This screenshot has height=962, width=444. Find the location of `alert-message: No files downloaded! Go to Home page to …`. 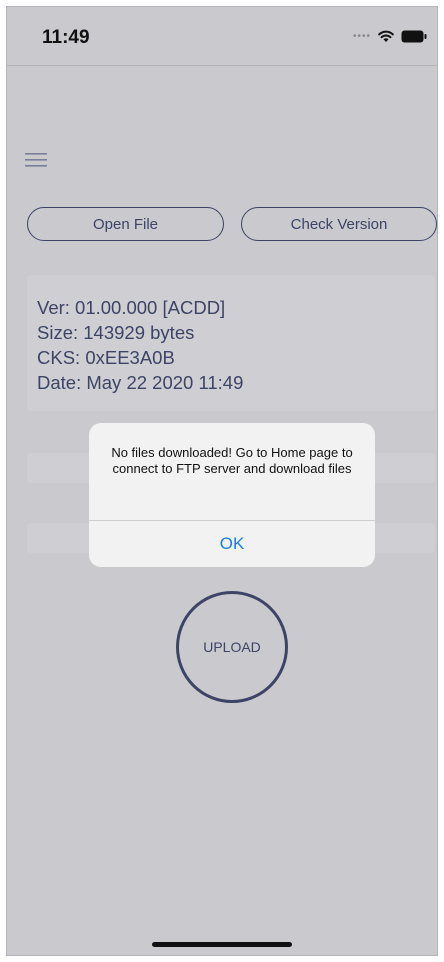

alert-message: No files downloaded! Go to Home page to … is located at coordinates (232, 460).